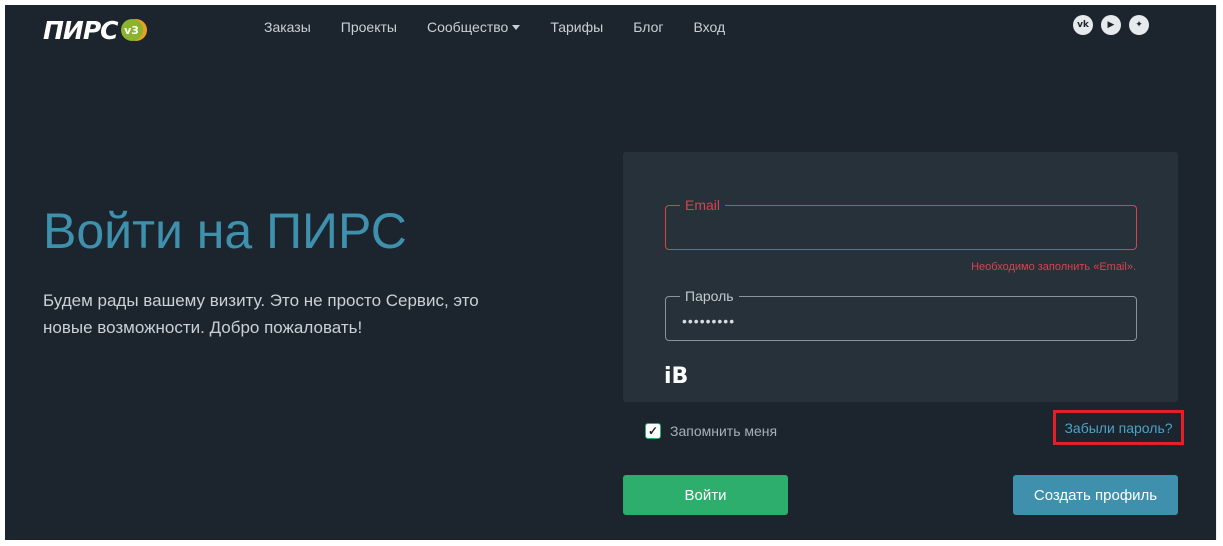  What do you see at coordinates (1053, 267) in the screenshot?
I see `email-error-message: Необходимо заполнить «Email».` at bounding box center [1053, 267].